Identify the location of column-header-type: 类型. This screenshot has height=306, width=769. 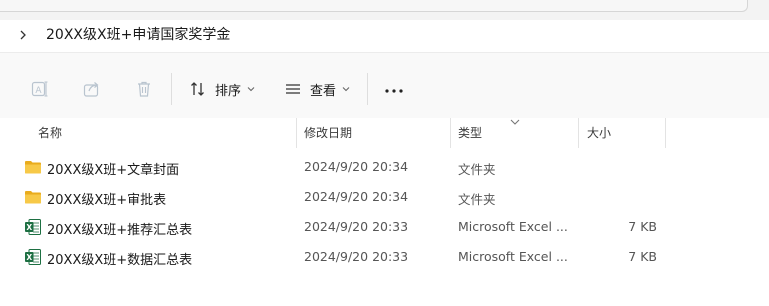
(470, 132).